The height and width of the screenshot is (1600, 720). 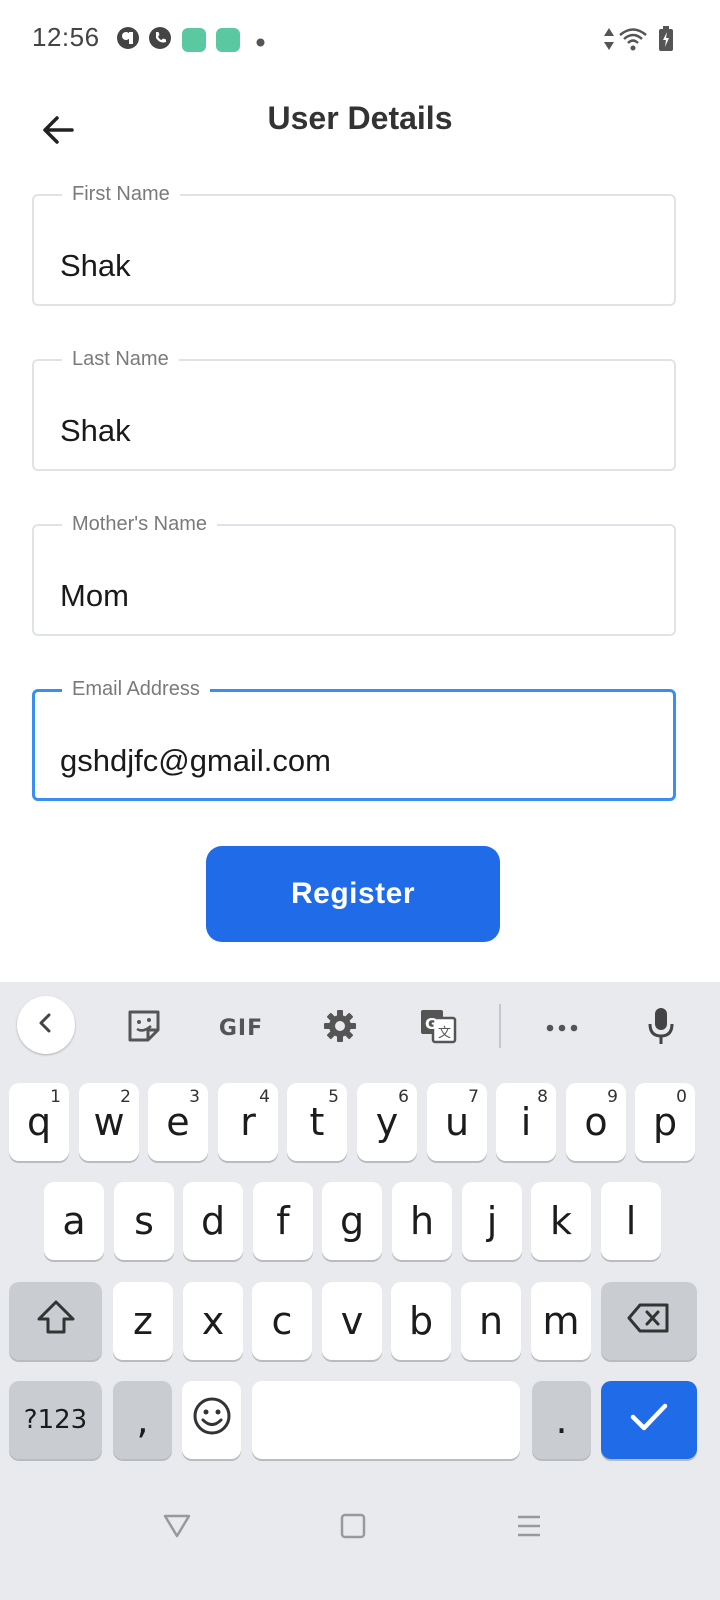 What do you see at coordinates (95, 265) in the screenshot?
I see `first-name-value: Shak` at bounding box center [95, 265].